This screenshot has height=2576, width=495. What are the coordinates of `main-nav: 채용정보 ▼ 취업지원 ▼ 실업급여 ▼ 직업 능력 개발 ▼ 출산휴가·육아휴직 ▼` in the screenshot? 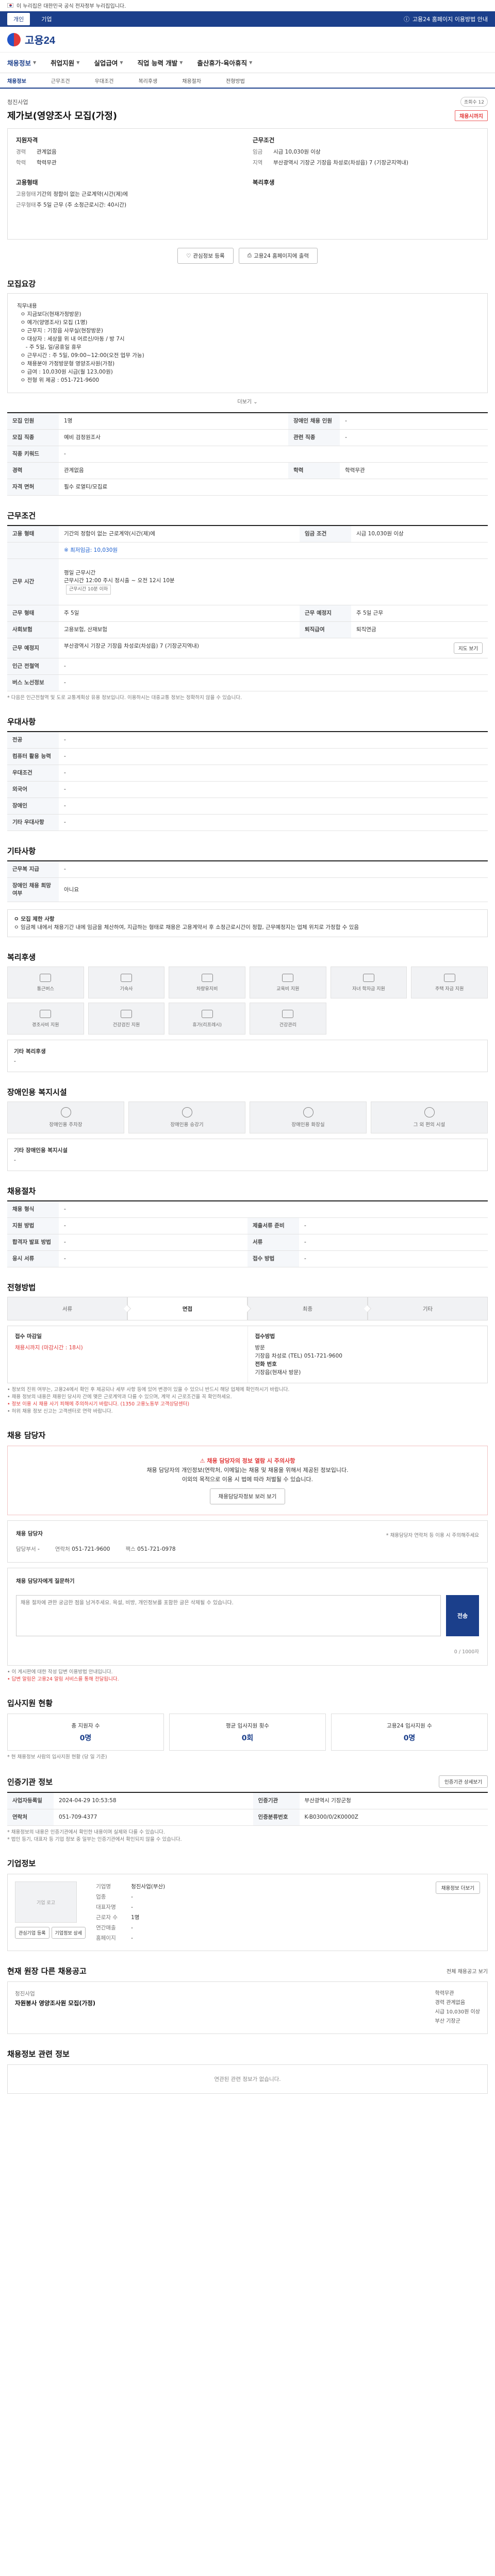 It's located at (247, 63).